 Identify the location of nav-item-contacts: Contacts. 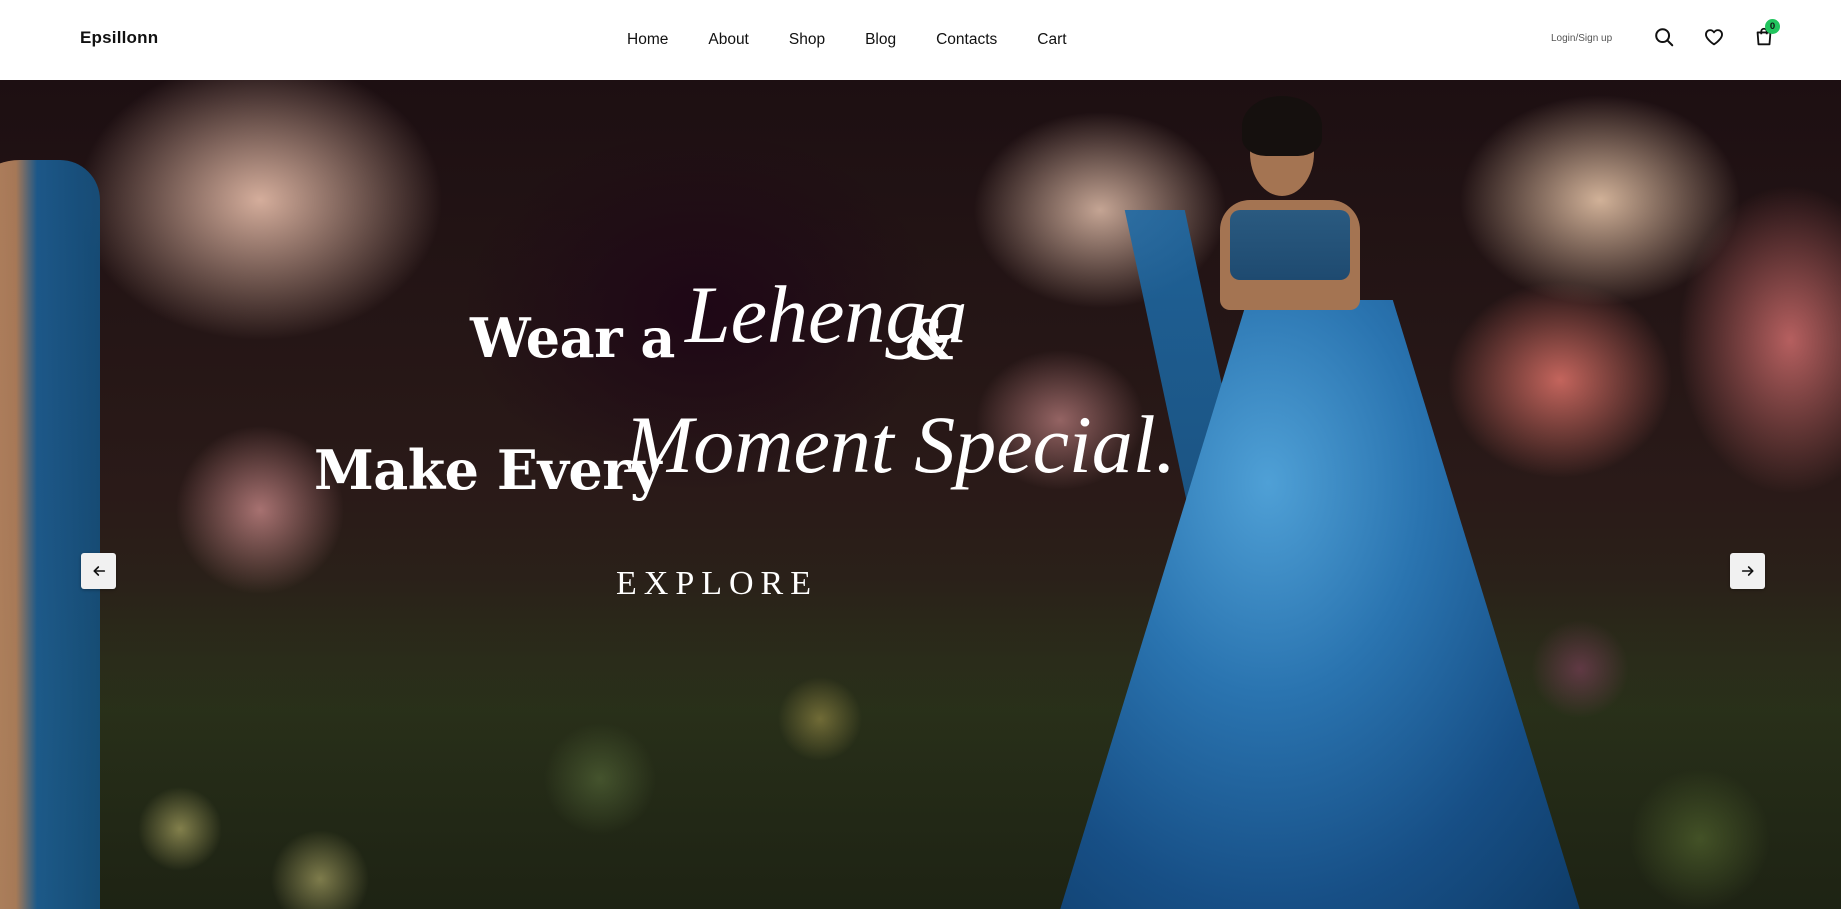
(966, 40).